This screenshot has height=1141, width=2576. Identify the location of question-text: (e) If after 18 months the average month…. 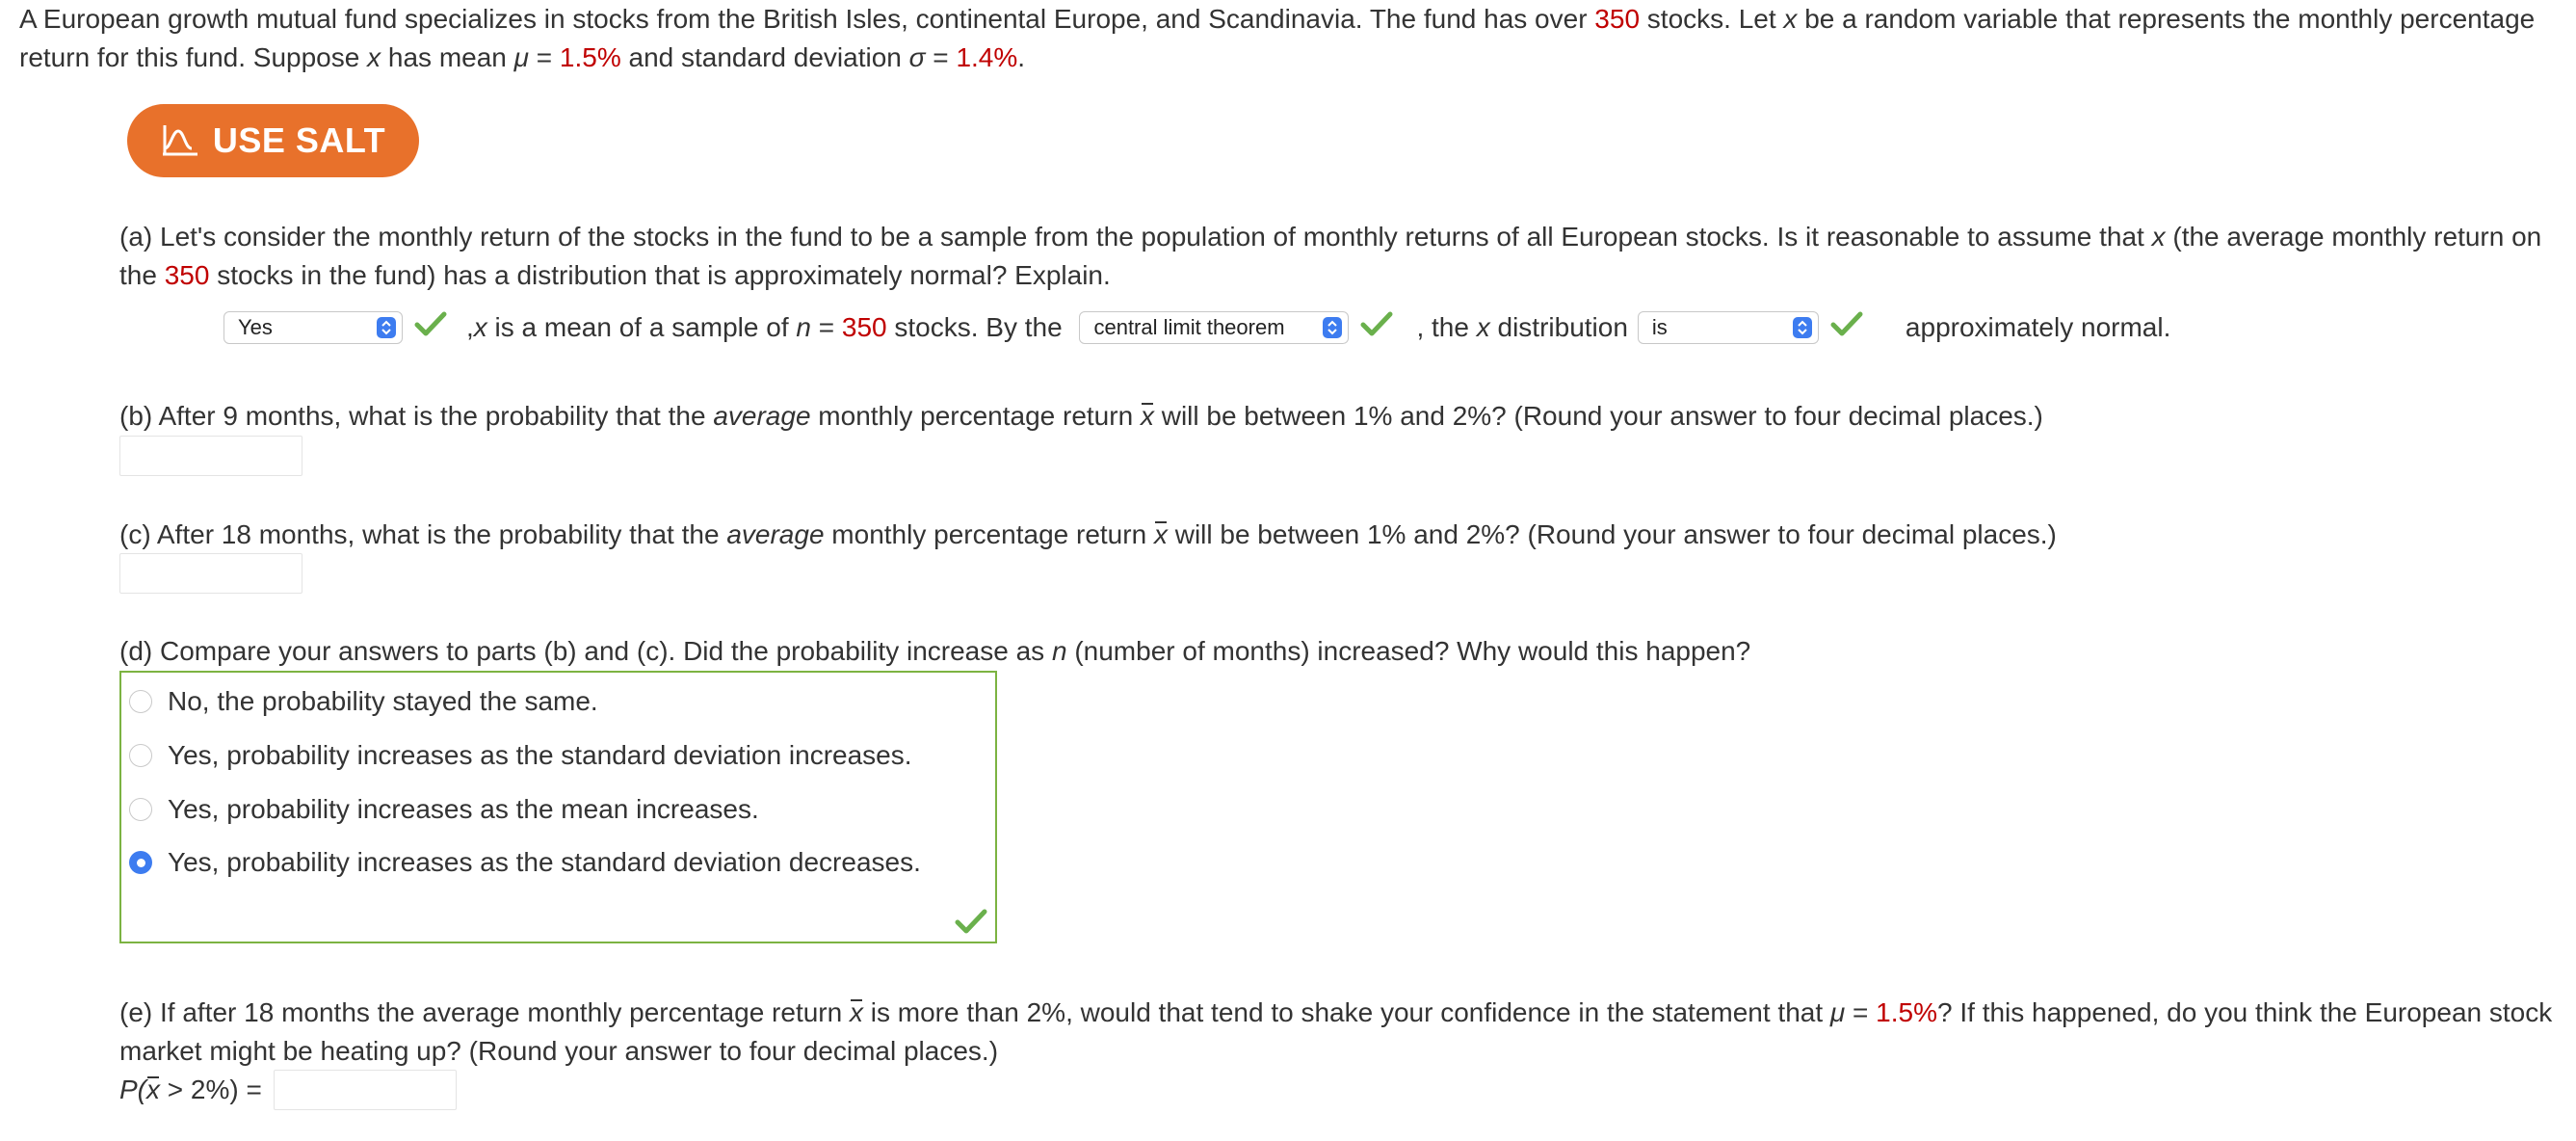
(484, 1012).